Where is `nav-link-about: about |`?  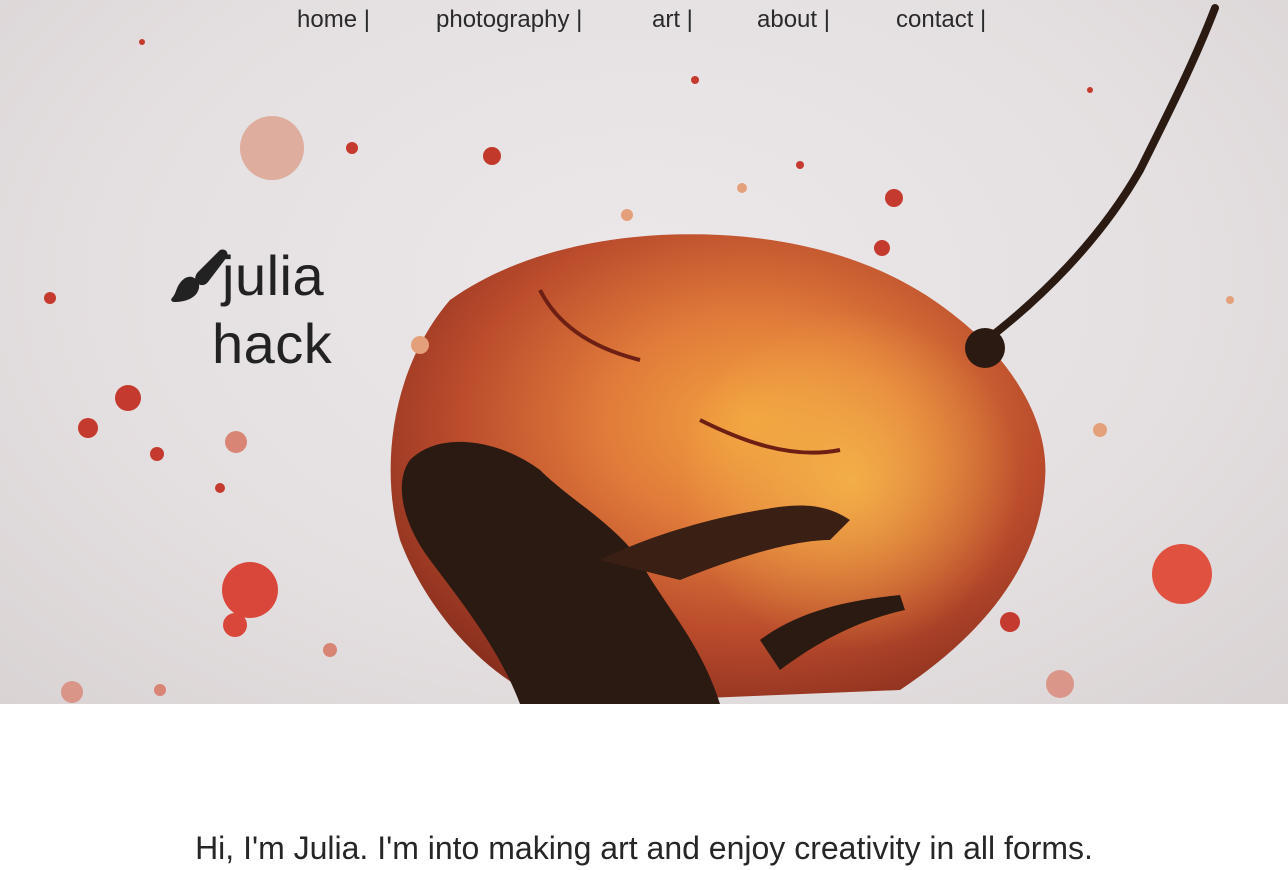
nav-link-about: about | is located at coordinates (793, 20).